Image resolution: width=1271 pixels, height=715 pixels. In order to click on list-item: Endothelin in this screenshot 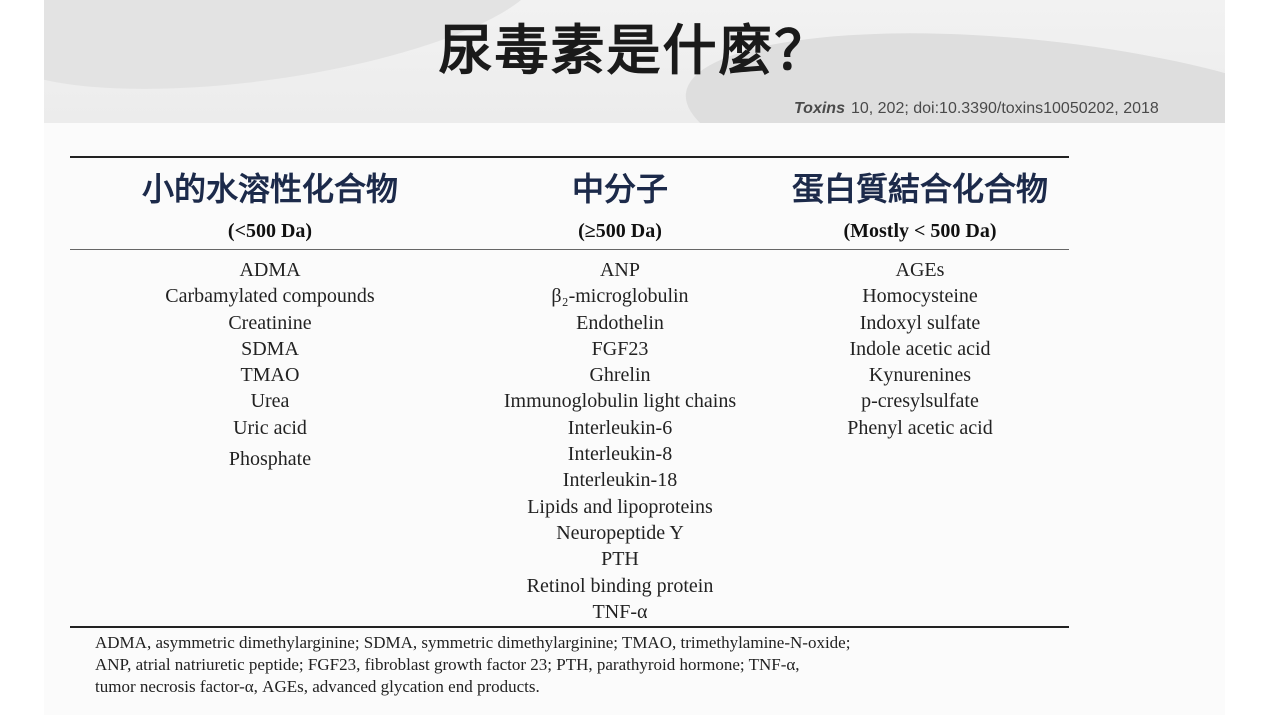, I will do `click(620, 322)`.